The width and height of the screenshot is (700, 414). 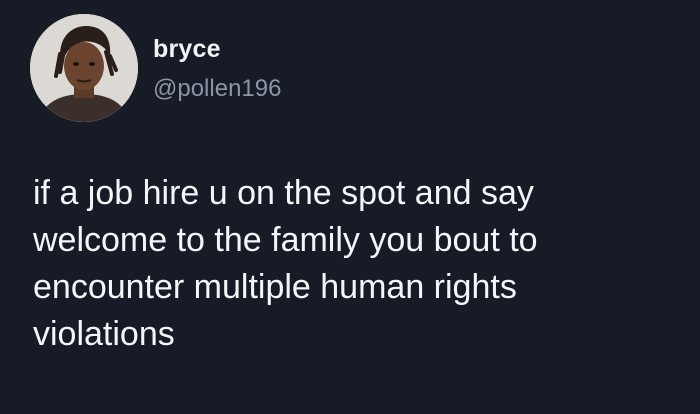 I want to click on avatar, so click(x=84, y=68).